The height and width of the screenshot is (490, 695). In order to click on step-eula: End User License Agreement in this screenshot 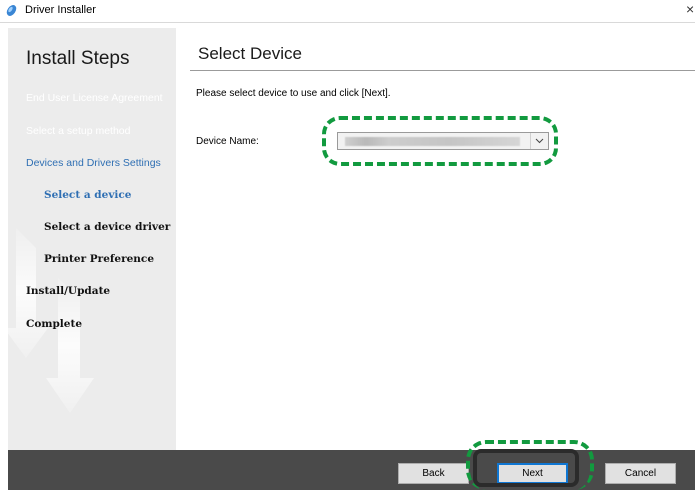, I will do `click(94, 98)`.